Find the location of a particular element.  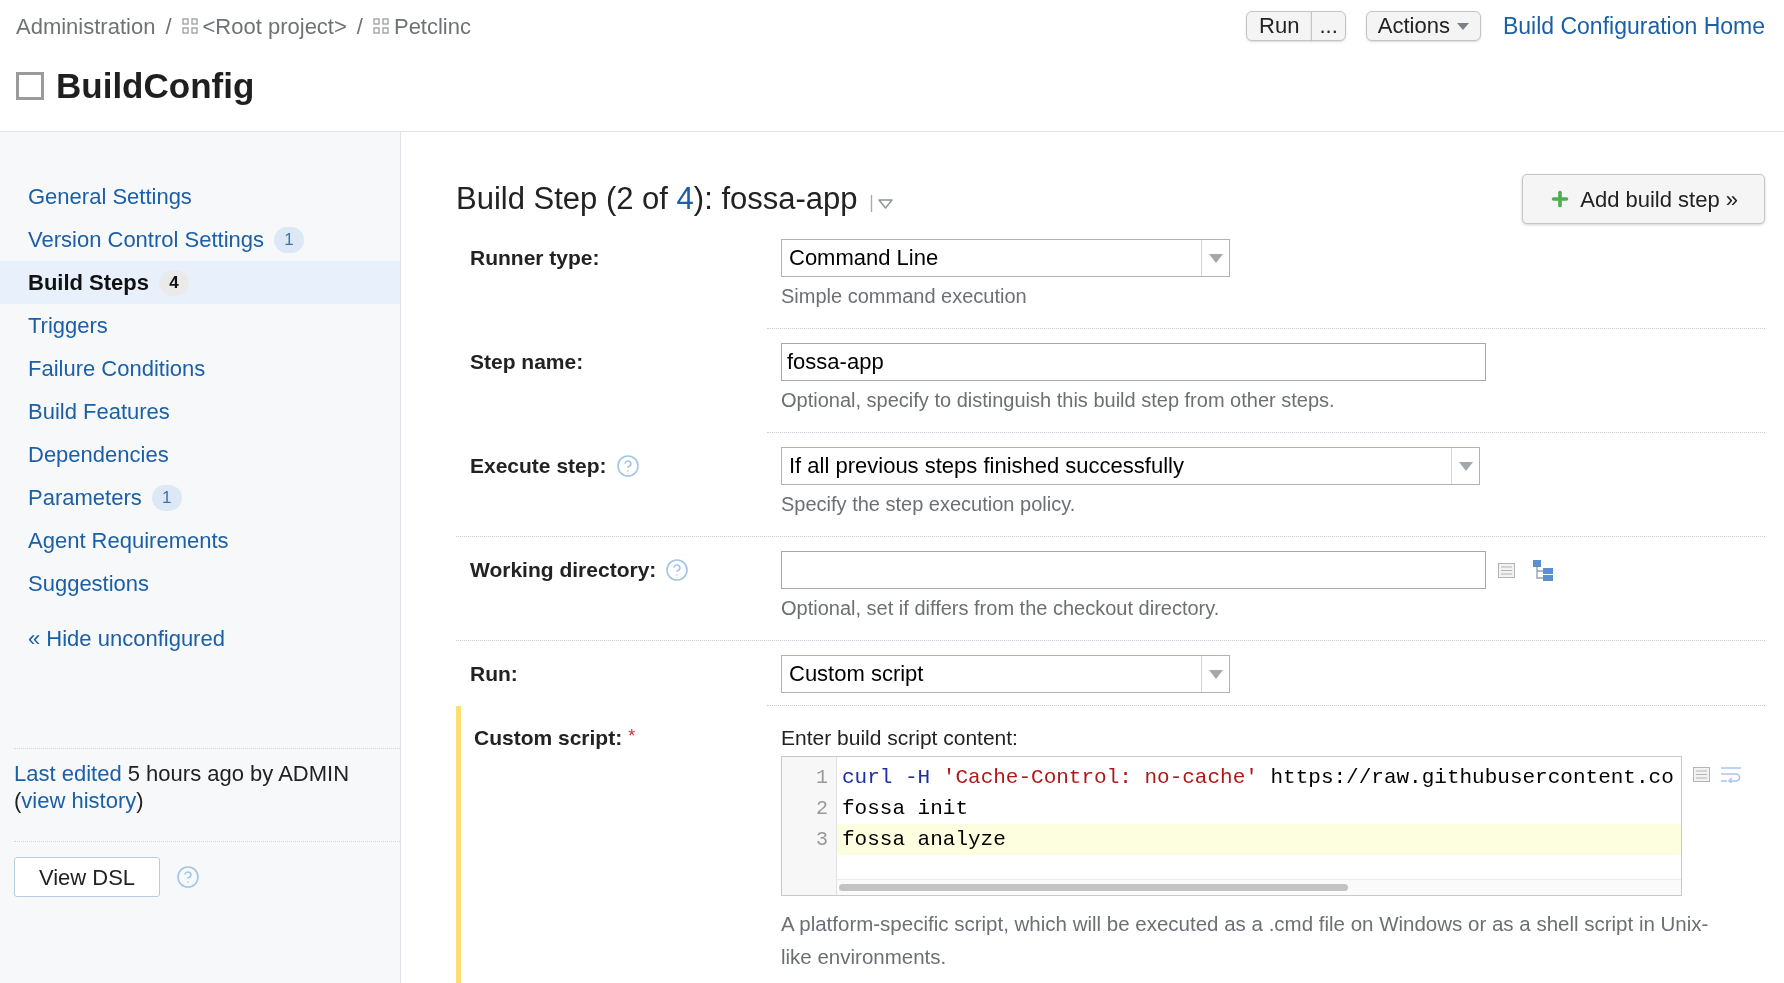

page-title: BuildConfig is located at coordinates (155, 86).